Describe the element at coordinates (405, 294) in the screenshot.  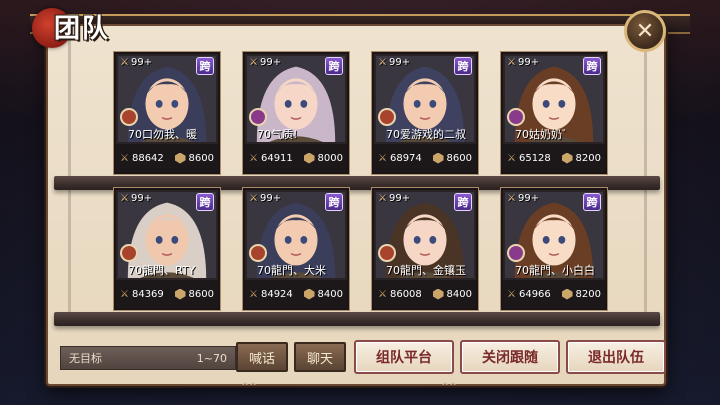
I see `power-value: 86008` at that location.